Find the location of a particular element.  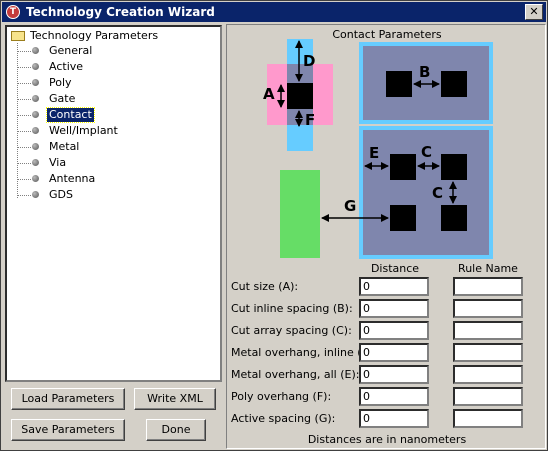

tree-item-poly: Poly is located at coordinates (92, 83).